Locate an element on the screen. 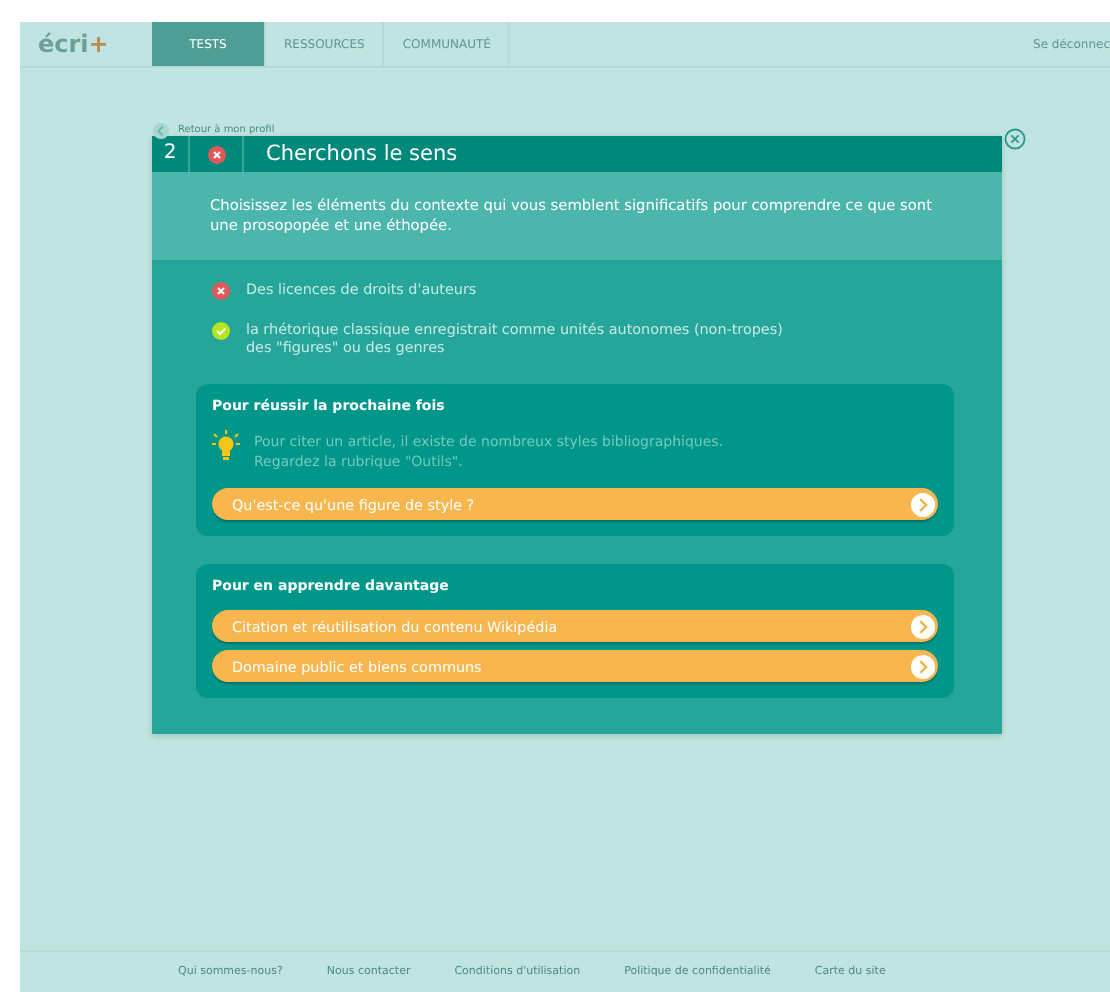 The image size is (1110, 992). cross-icon is located at coordinates (216, 154).